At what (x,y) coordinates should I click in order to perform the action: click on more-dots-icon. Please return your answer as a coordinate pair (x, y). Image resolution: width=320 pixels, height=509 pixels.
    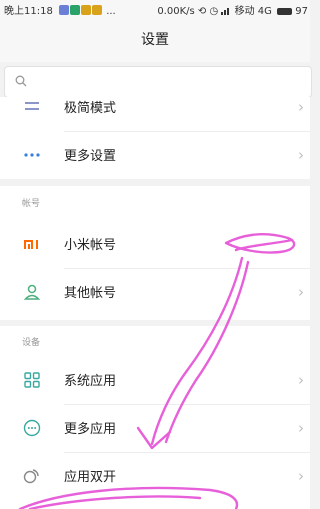
    Looking at the image, I should click on (32, 155).